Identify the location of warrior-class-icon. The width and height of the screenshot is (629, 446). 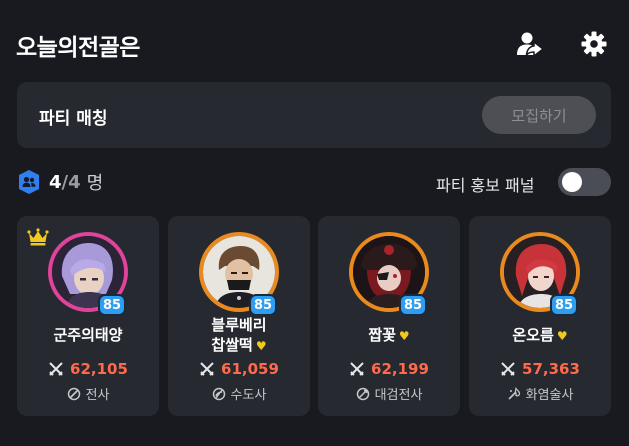
(73, 393).